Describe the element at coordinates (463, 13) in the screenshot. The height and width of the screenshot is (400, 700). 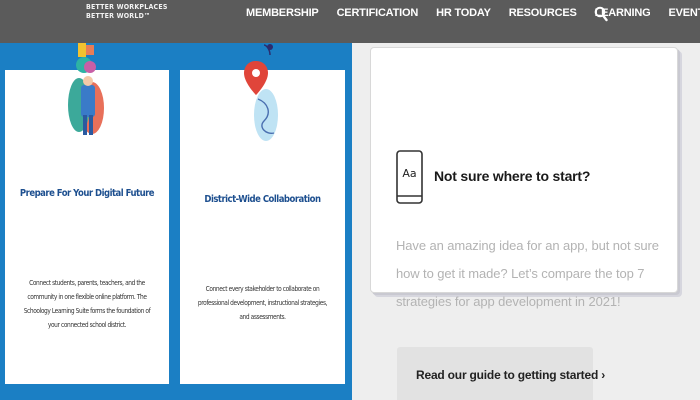
I see `nav-hr-today: HR TODAY` at that location.